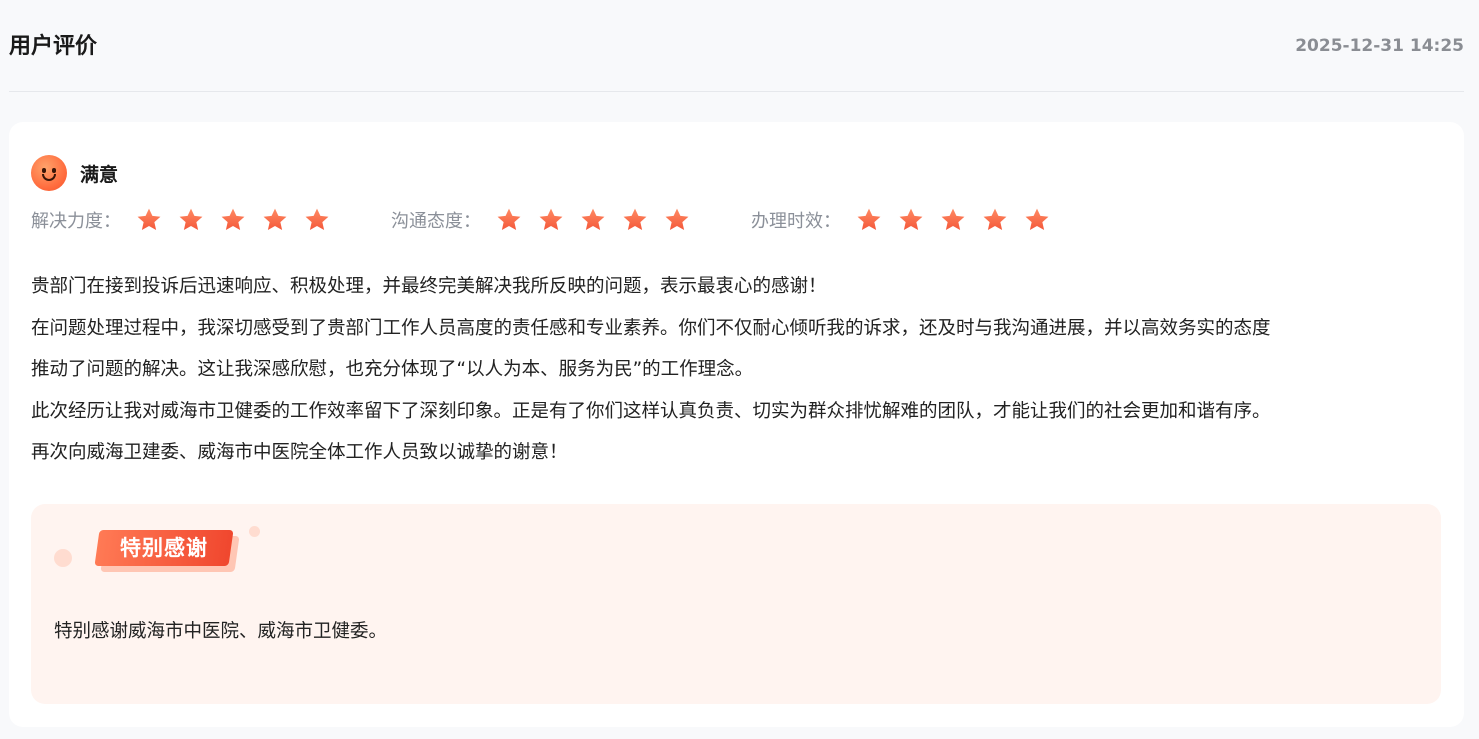  What do you see at coordinates (1379, 46) in the screenshot?
I see `review-timestamp: 2025-12-31 14:25` at bounding box center [1379, 46].